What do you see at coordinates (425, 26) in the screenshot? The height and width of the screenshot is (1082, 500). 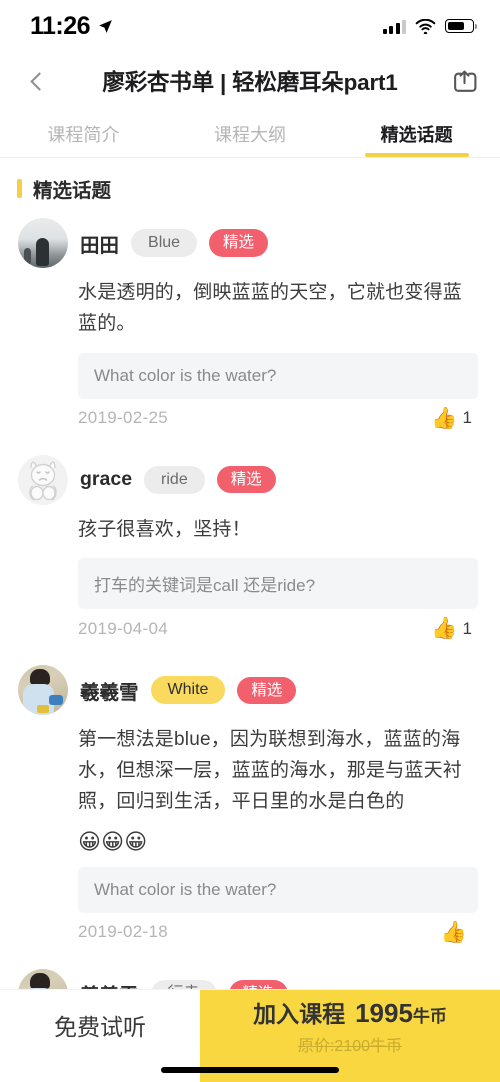 I see `wifi-icon` at bounding box center [425, 26].